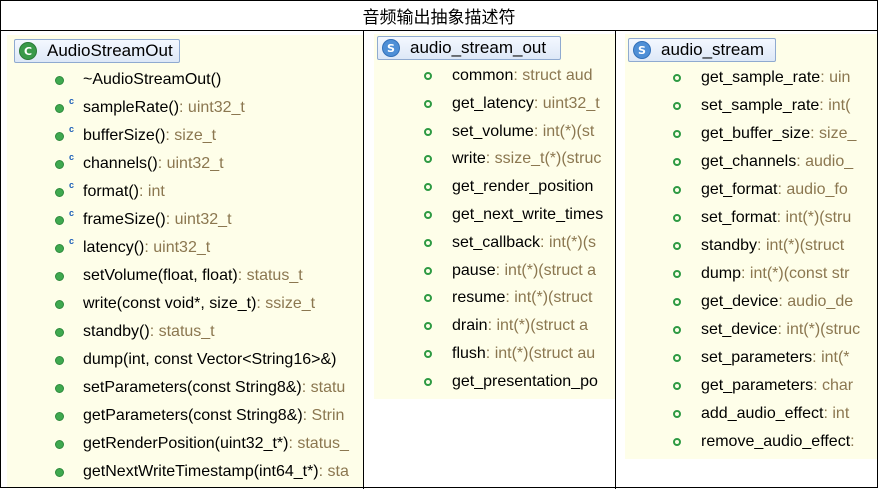  What do you see at coordinates (478, 47) in the screenshot?
I see `struct-name: audio_stream_out` at bounding box center [478, 47].